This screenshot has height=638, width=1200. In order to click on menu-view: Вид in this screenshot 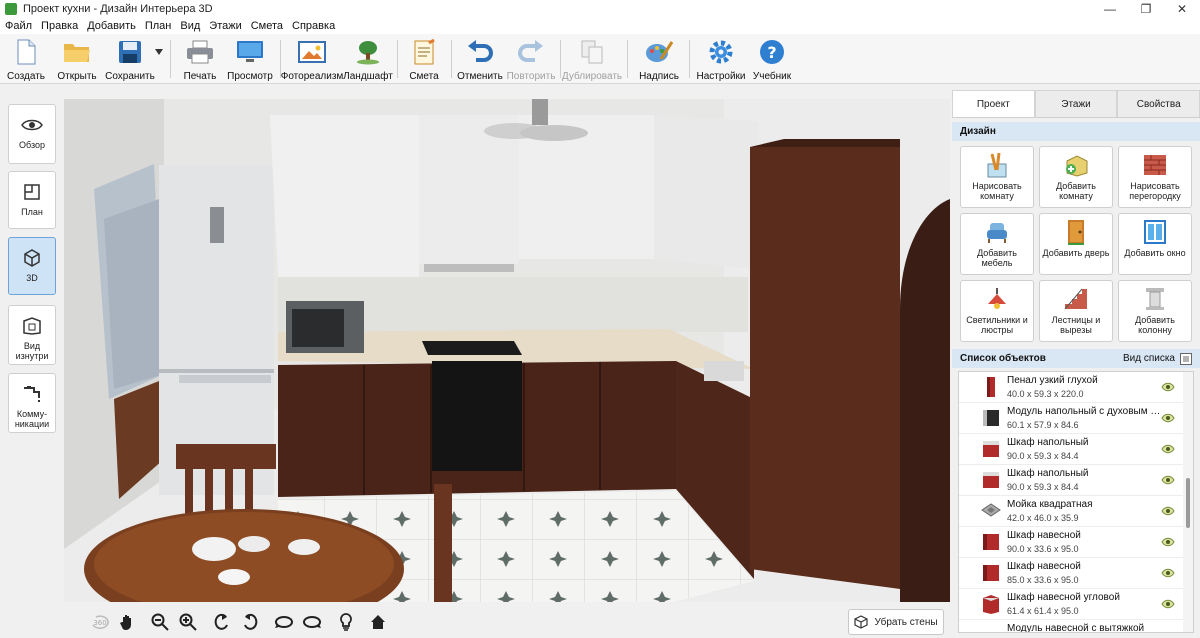, I will do `click(192, 26)`.